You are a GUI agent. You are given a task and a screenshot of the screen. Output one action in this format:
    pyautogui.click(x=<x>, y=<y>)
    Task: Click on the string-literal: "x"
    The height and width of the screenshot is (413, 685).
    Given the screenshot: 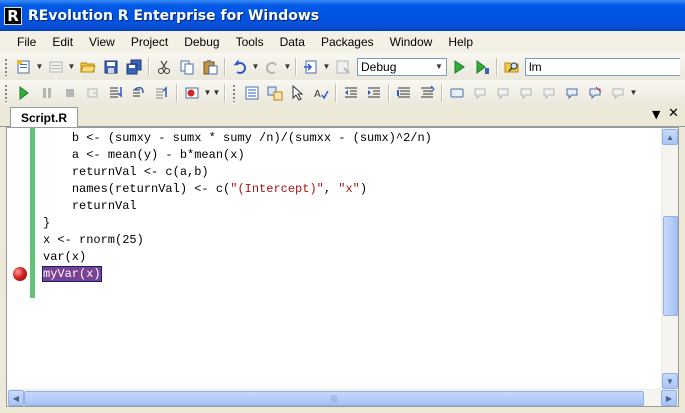 What is the action you would take?
    pyautogui.click(x=349, y=189)
    